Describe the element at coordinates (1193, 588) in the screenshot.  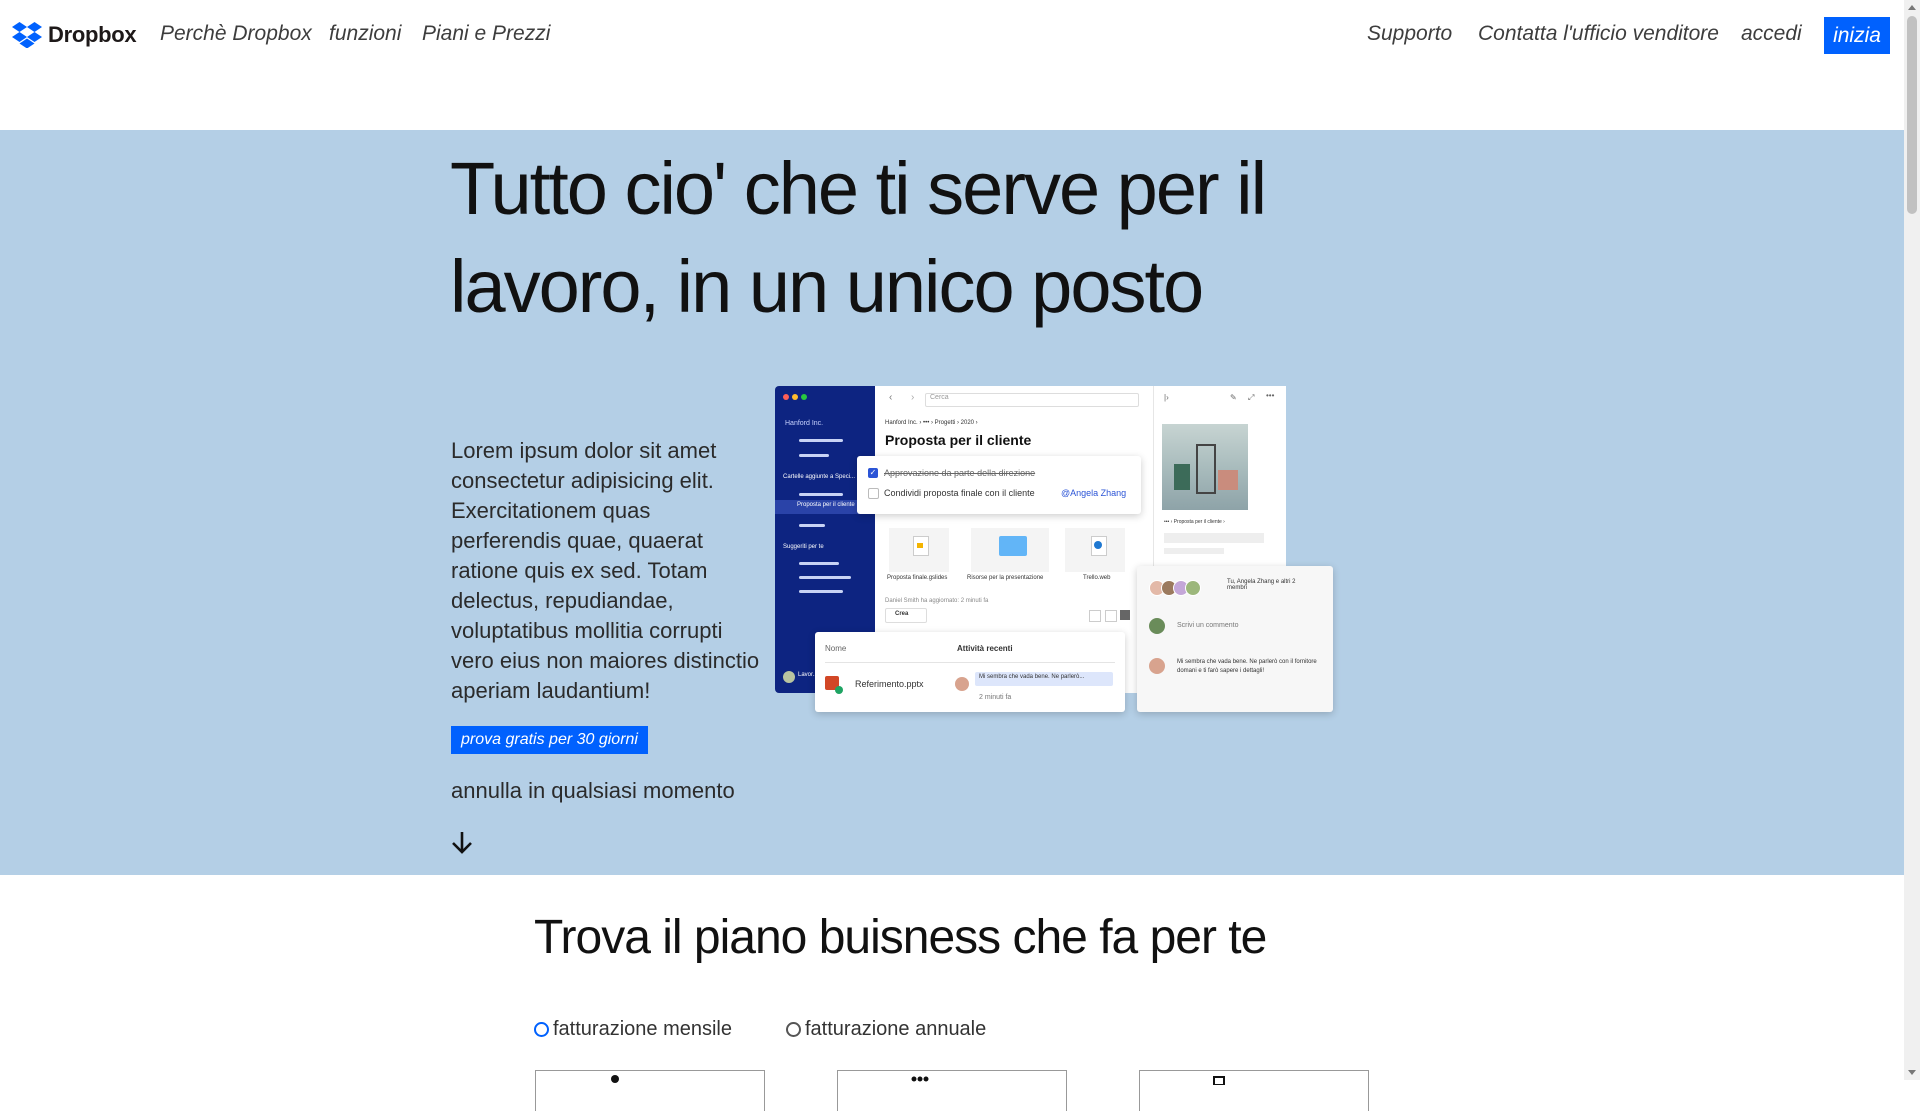
I see `member-avatars` at that location.